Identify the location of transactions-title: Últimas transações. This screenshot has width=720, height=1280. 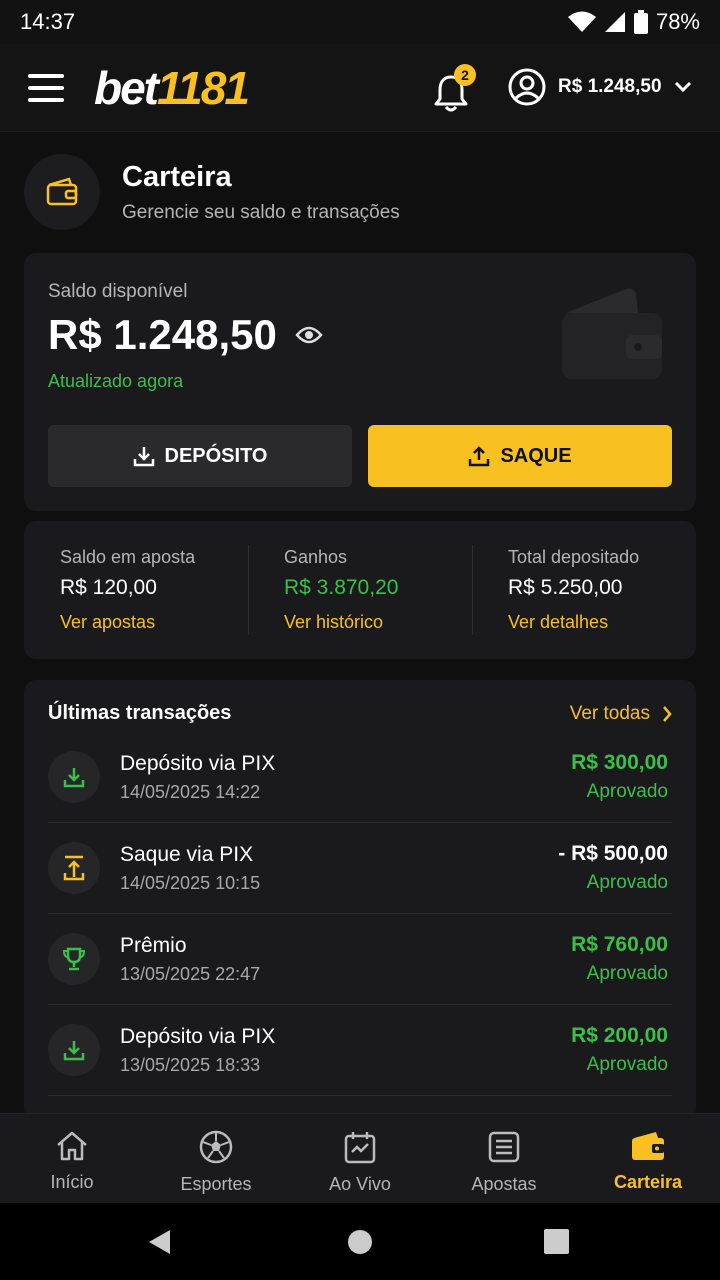
(140, 713).